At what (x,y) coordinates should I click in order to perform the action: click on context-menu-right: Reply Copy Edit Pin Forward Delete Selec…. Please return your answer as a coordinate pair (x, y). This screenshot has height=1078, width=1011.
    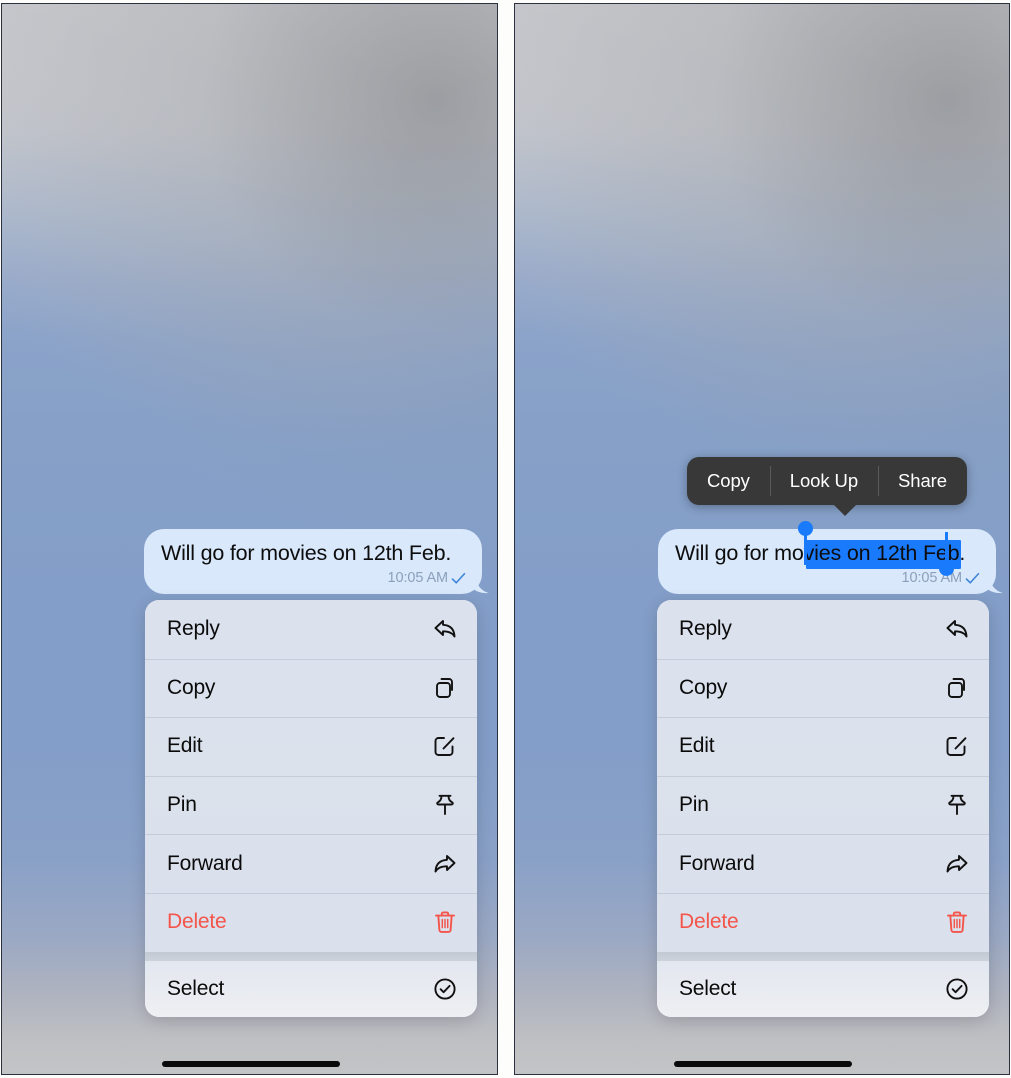
    Looking at the image, I should click on (823, 808).